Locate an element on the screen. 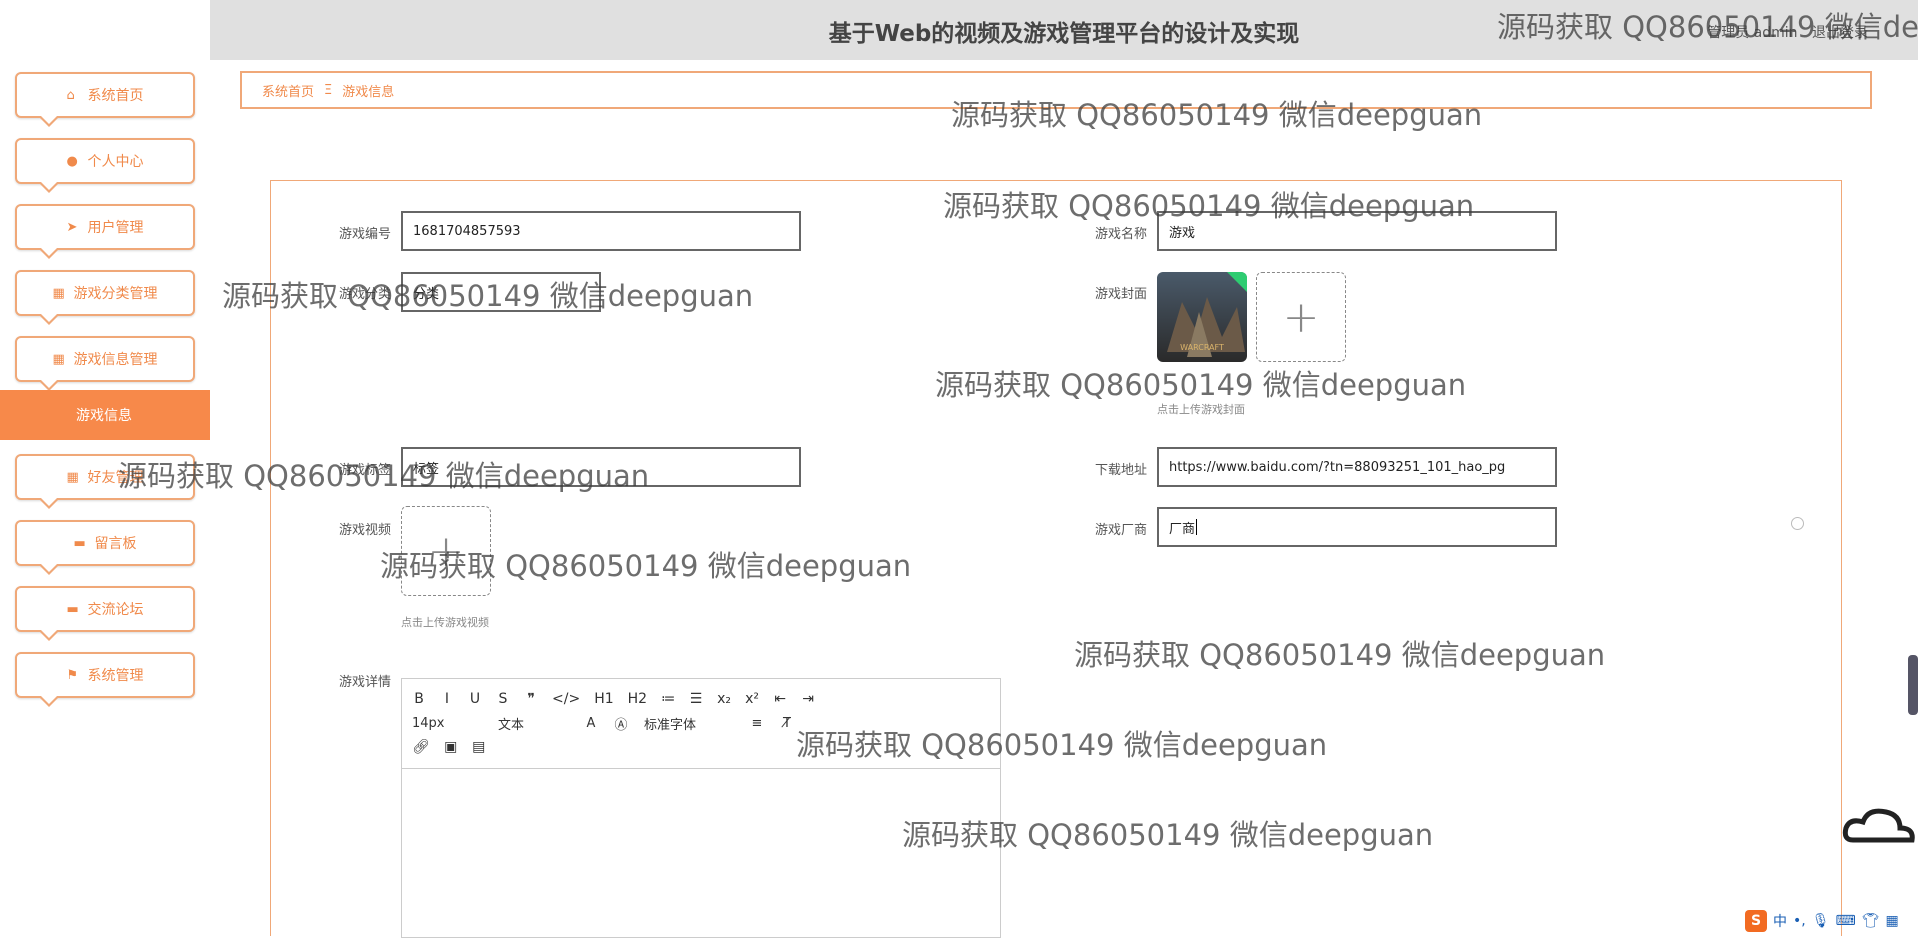 This screenshot has width=1918, height=938. sidebar-item-label: 游戏信息管理 is located at coordinates (115, 360).